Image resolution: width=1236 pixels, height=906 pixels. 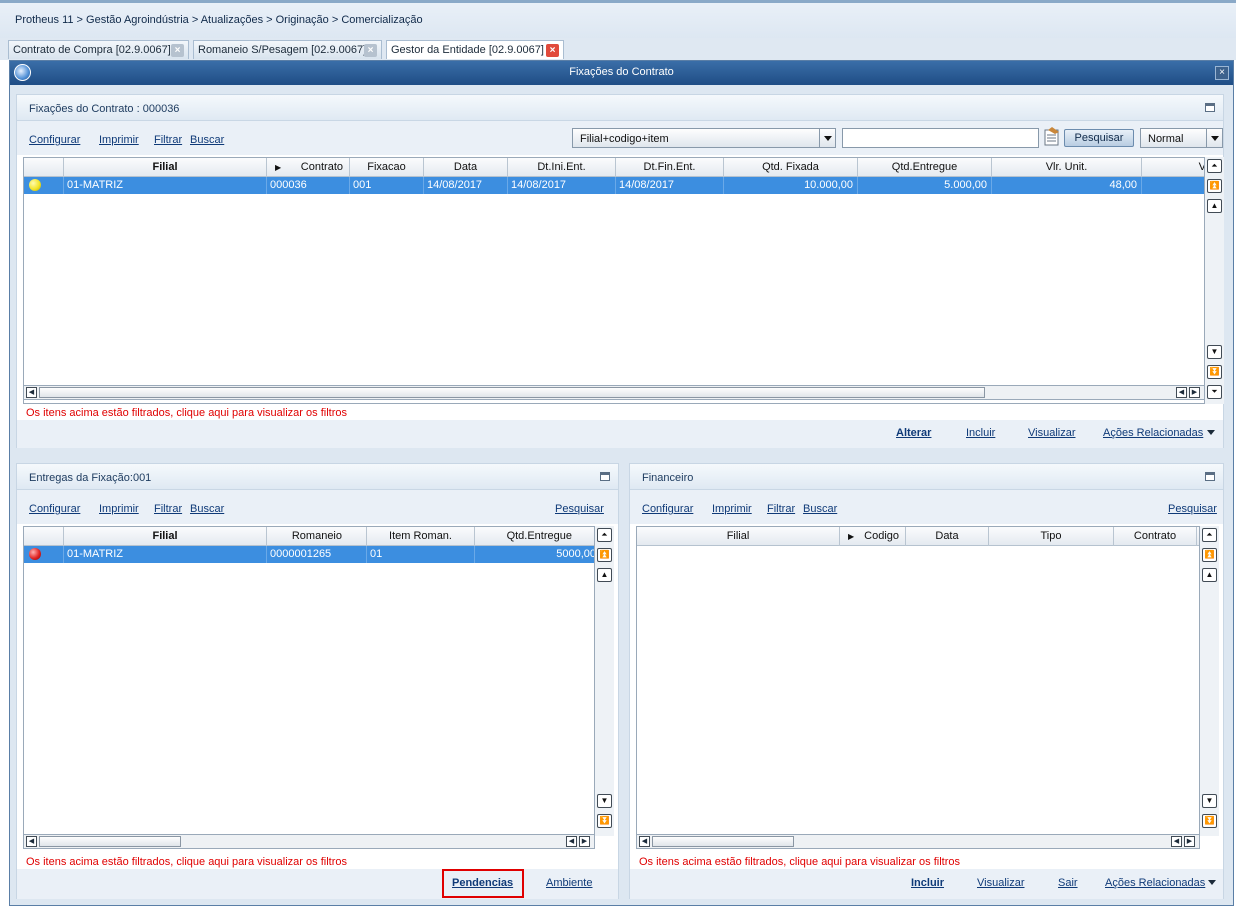 What do you see at coordinates (317, 536) in the screenshot?
I see `column-header-romaneio: Romaneio` at bounding box center [317, 536].